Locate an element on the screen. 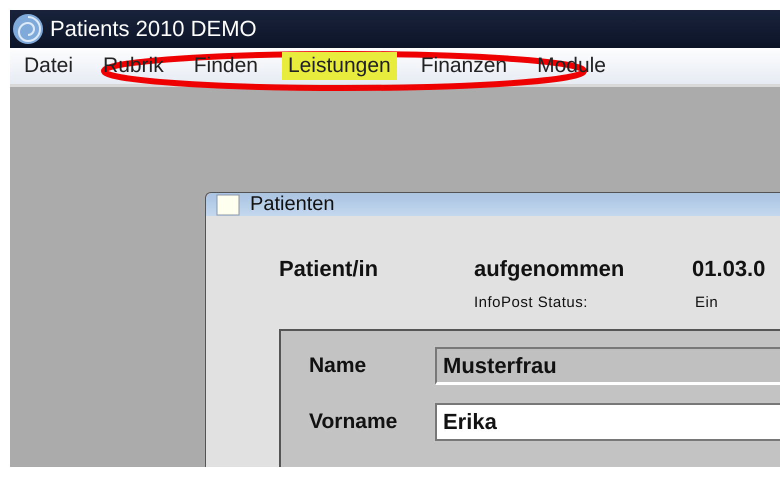 The width and height of the screenshot is (780, 477). date-text: 01.03.0 is located at coordinates (729, 269).